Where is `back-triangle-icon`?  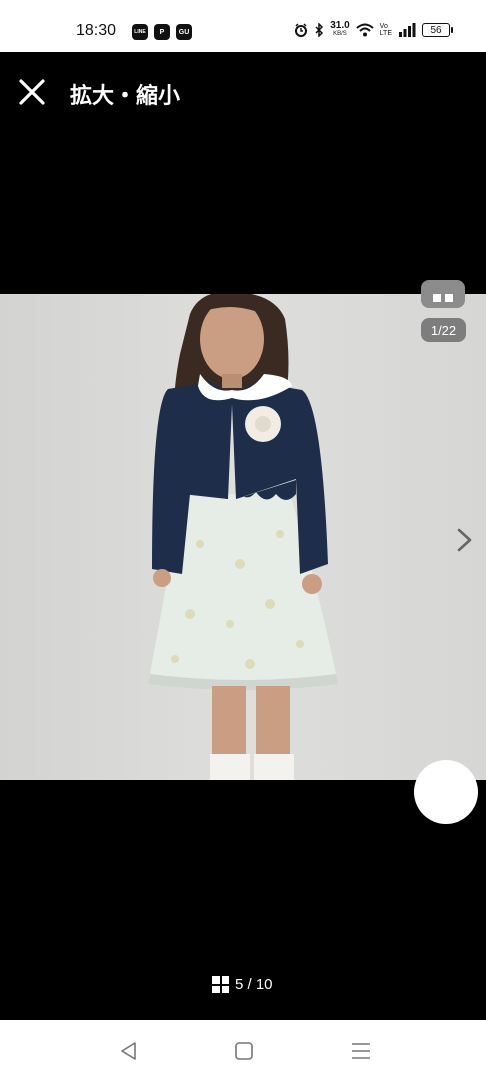 back-triangle-icon is located at coordinates (128, 1051).